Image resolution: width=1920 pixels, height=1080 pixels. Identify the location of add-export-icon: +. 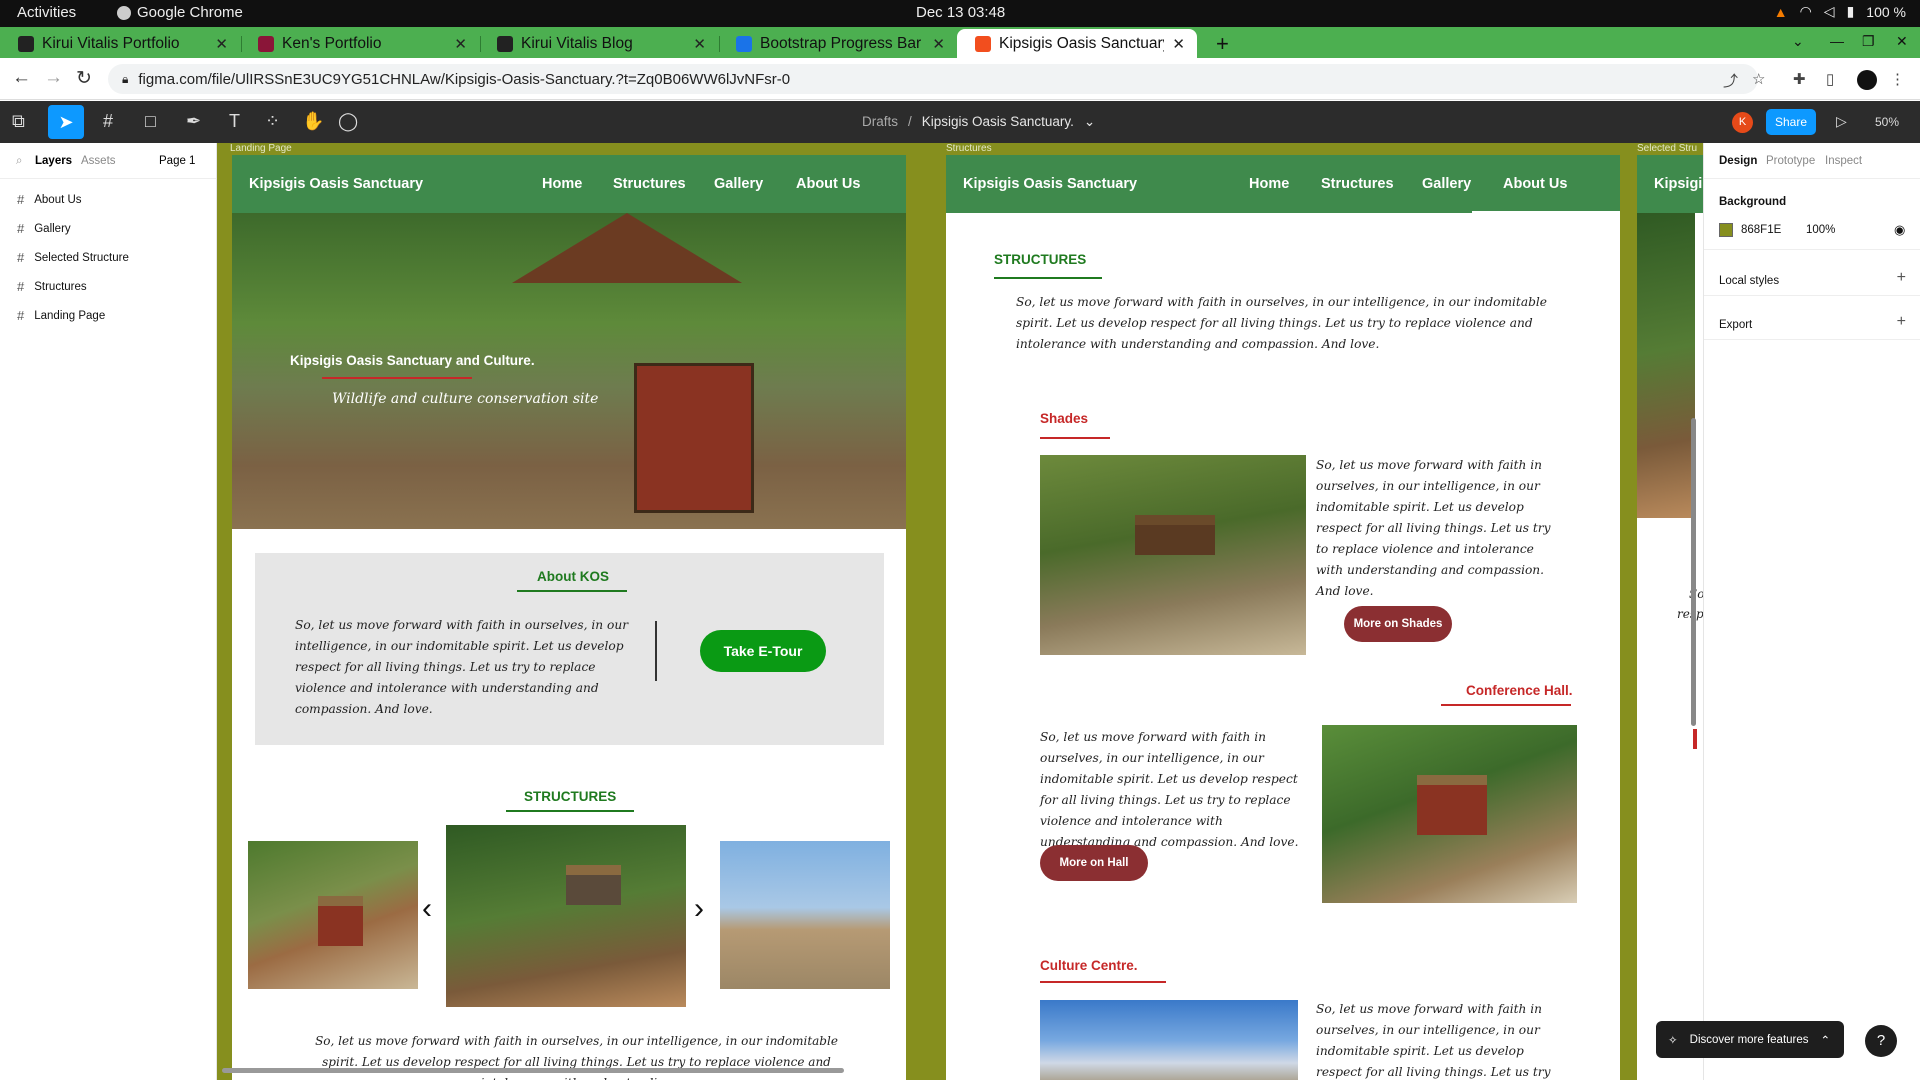
(1901, 322).